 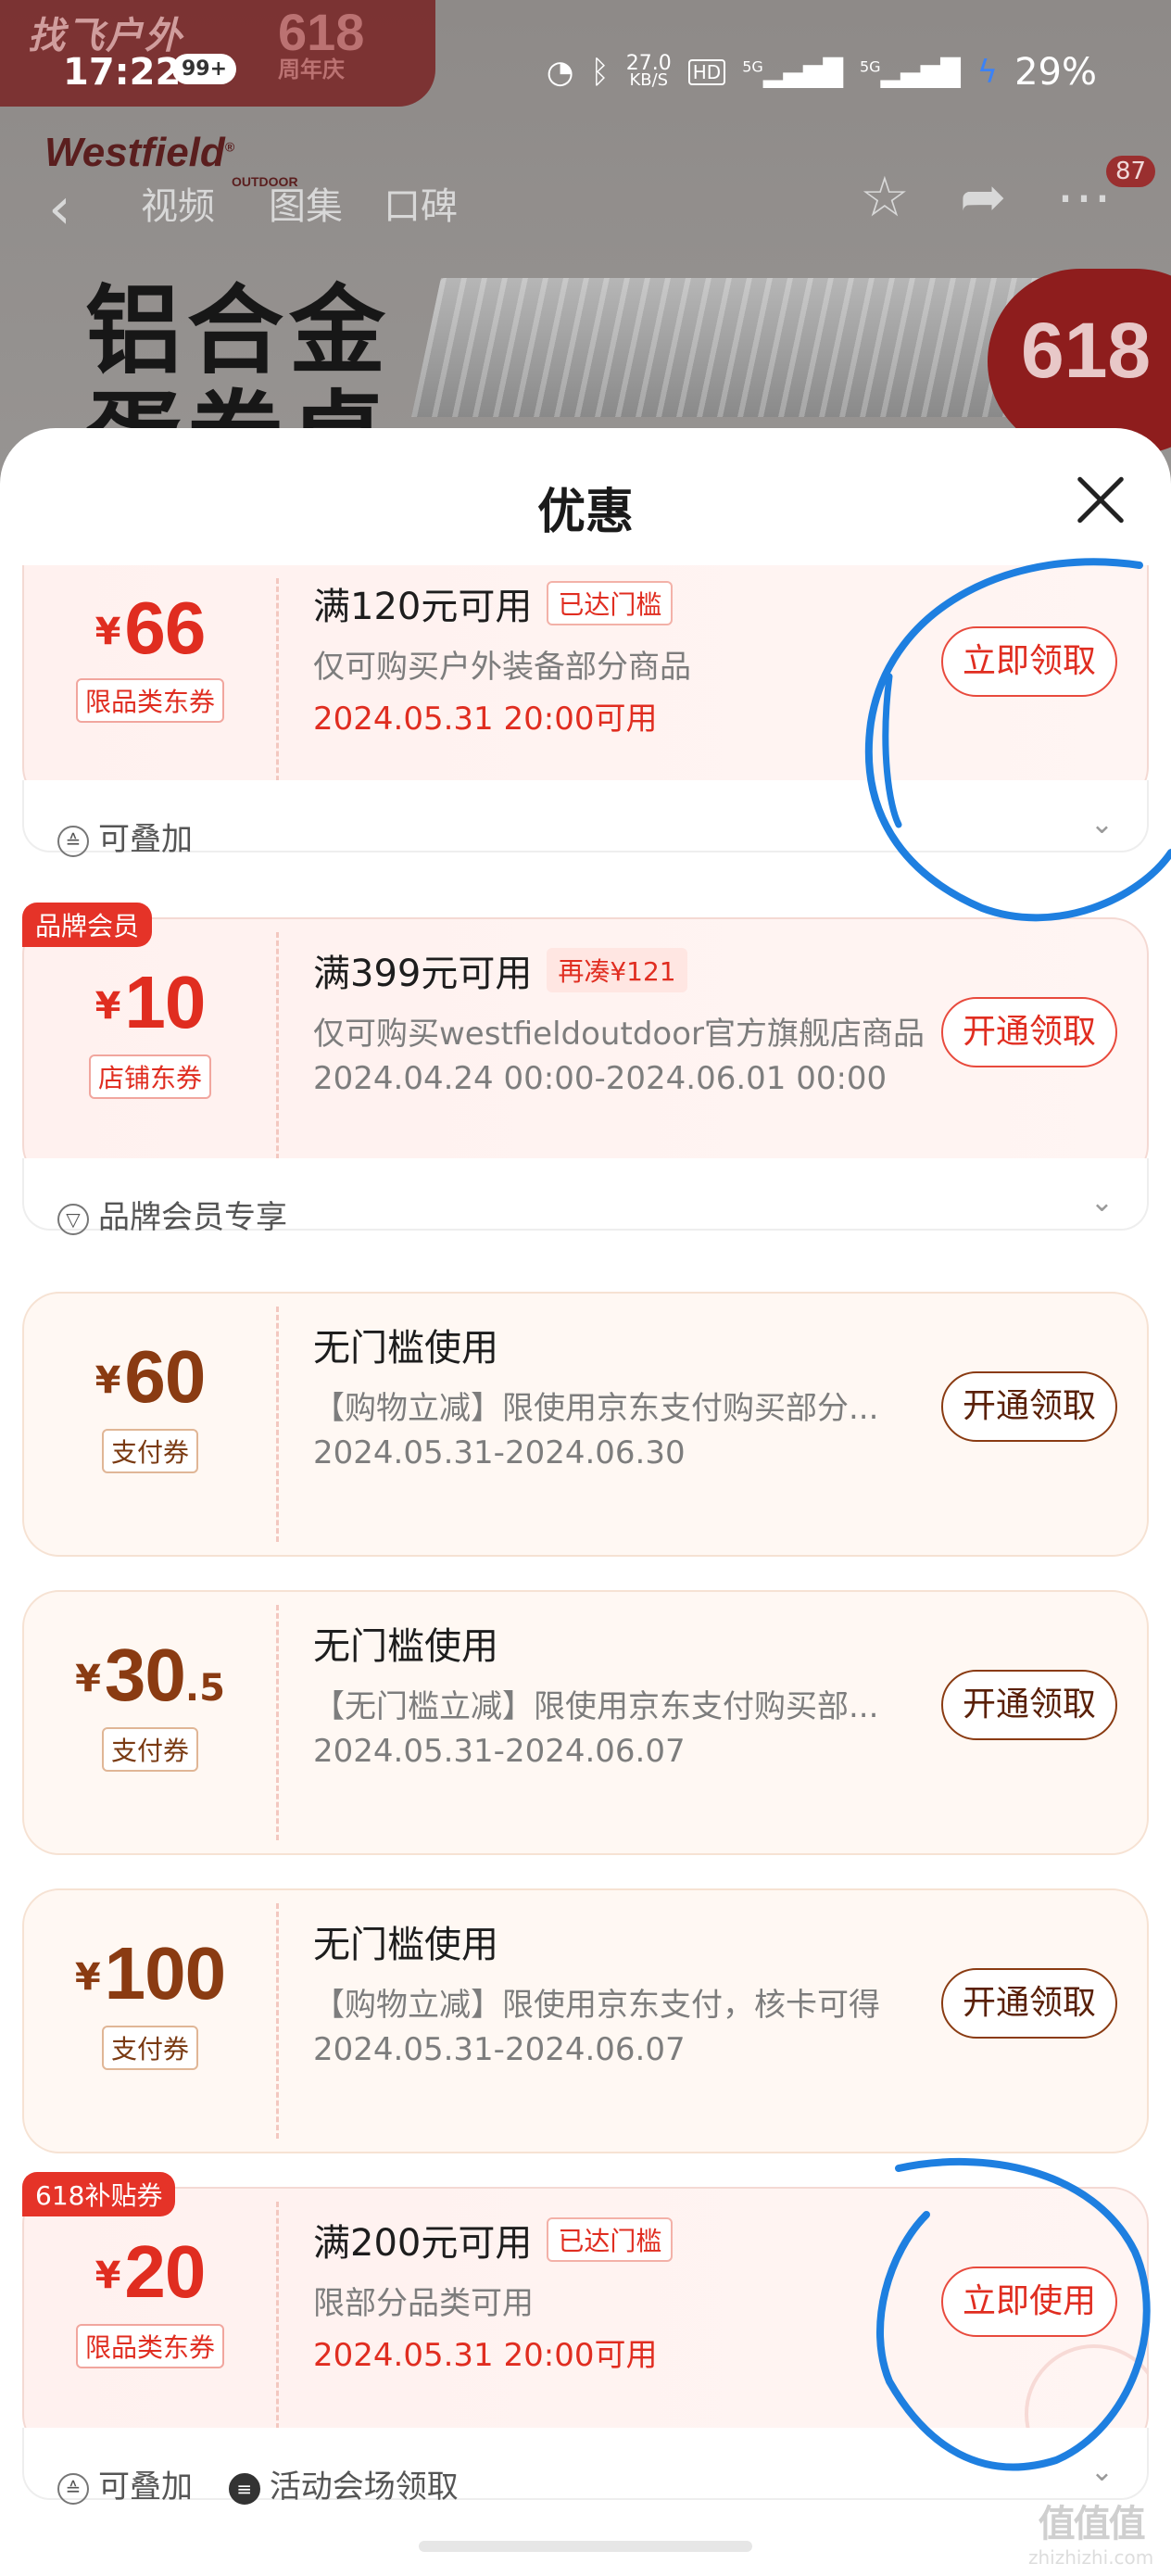 What do you see at coordinates (707, 72) in the screenshot?
I see `hd-icon: HD` at bounding box center [707, 72].